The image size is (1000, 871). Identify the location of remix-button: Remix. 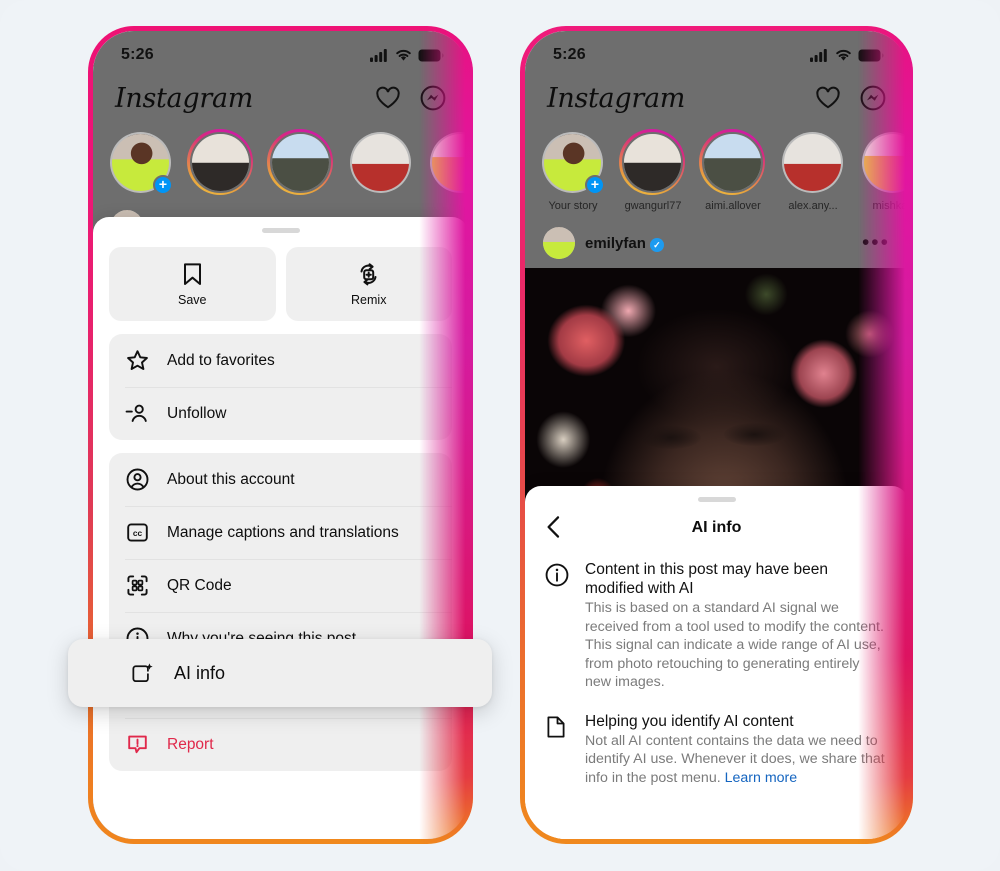
(368, 284).